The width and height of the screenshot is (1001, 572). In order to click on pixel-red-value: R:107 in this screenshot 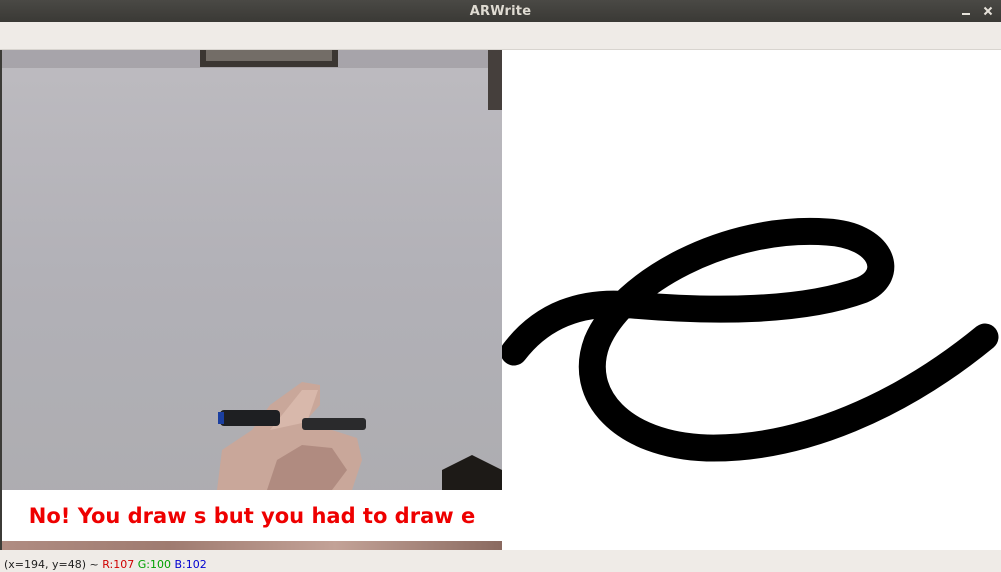, I will do `click(118, 564)`.